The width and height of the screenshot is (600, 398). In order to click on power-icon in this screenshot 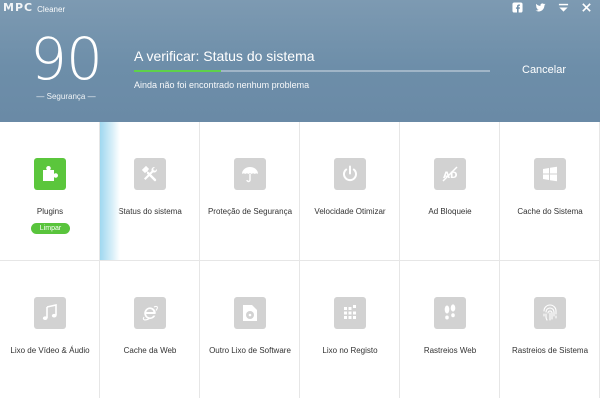, I will do `click(350, 174)`.